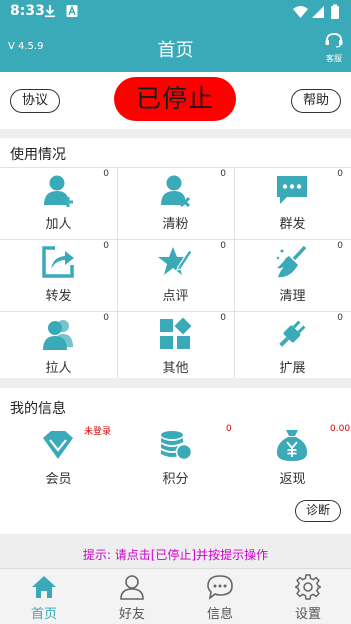 The width and height of the screenshot is (351, 624). I want to click on nav-home: 首页, so click(44, 596).